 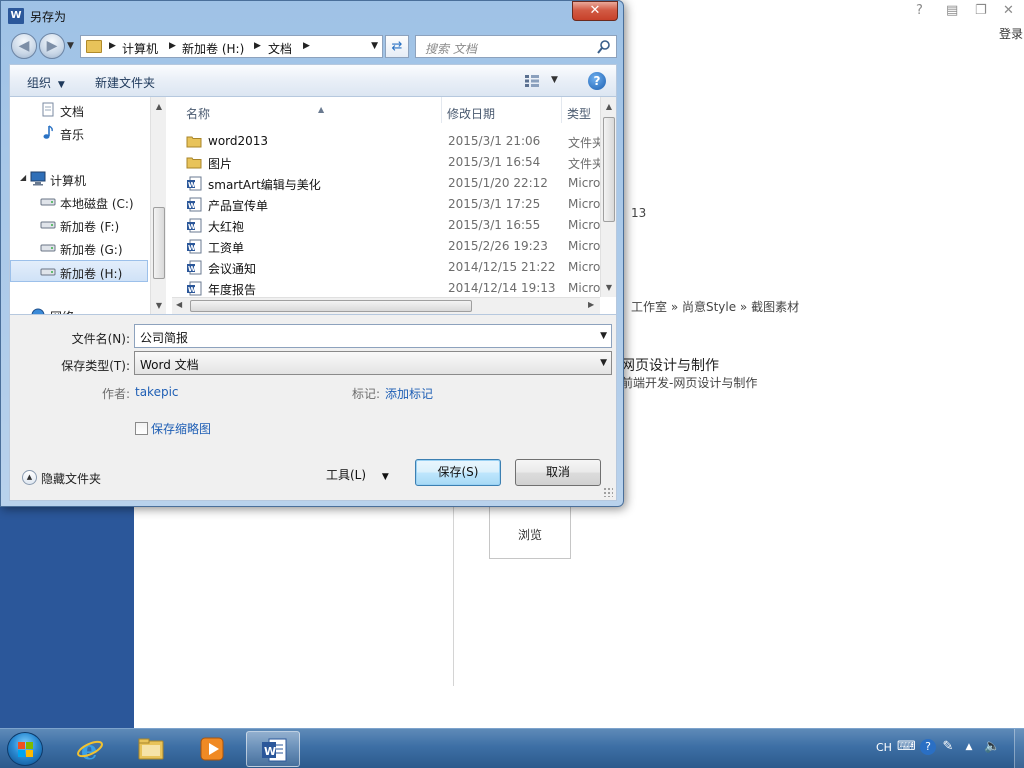 What do you see at coordinates (312, 110) in the screenshot?
I see `column-header-name: 名称 ▲` at bounding box center [312, 110].